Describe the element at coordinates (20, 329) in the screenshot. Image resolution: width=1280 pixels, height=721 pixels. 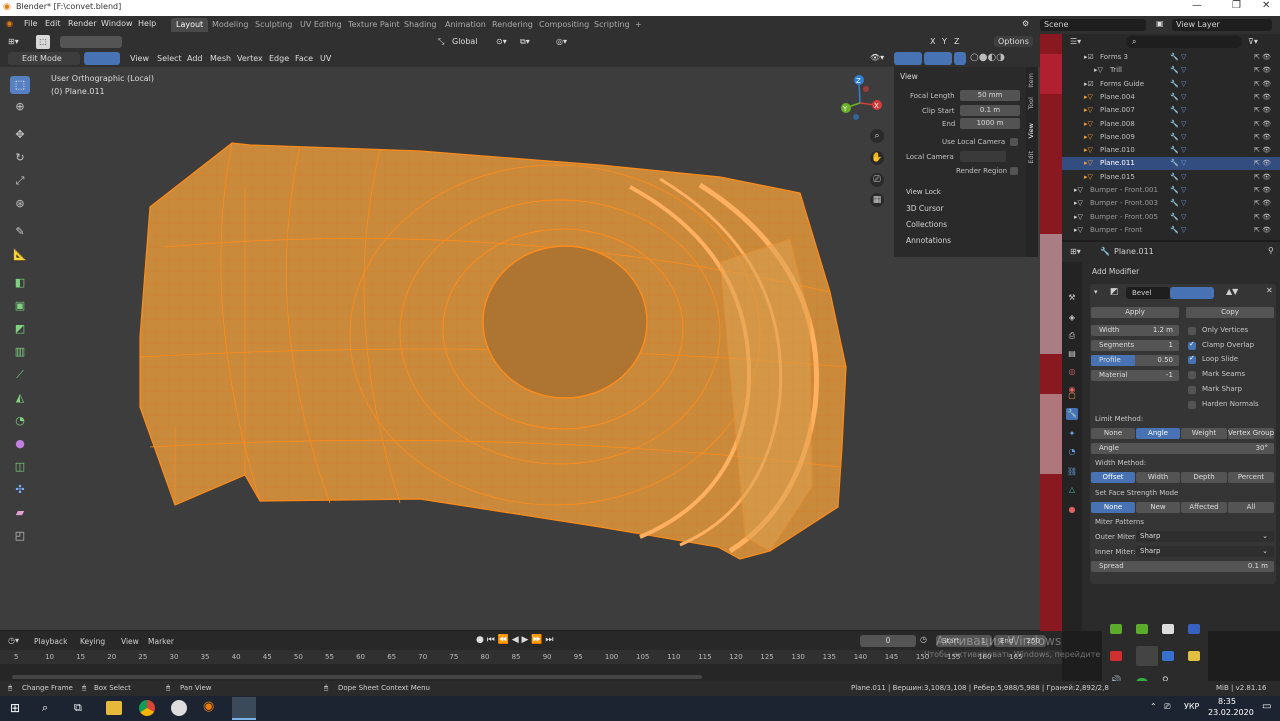
I see `bevel-tool-icon: ◩` at that location.